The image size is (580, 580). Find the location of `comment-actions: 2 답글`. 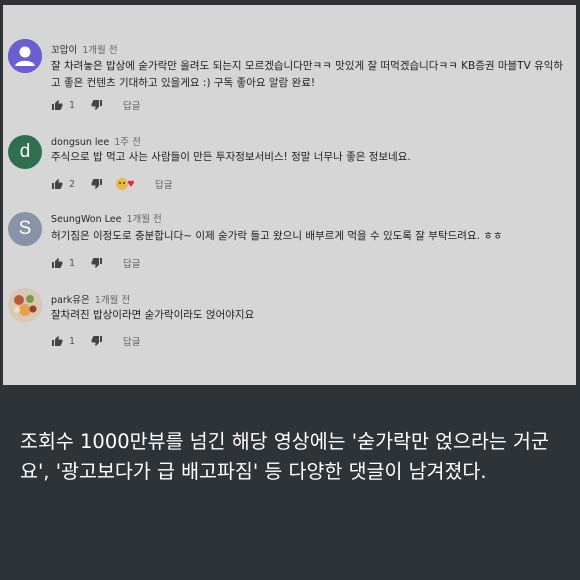

comment-actions: 2 답글 is located at coordinates (112, 184).